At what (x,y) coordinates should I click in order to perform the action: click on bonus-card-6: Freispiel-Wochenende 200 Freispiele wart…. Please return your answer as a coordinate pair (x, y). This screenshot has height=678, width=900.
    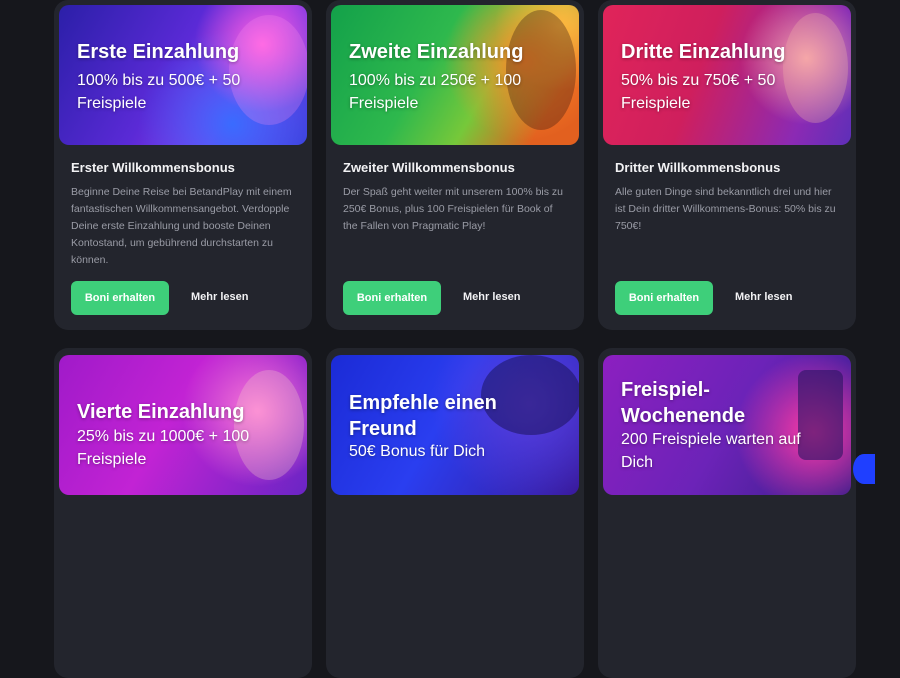
    Looking at the image, I should click on (727, 513).